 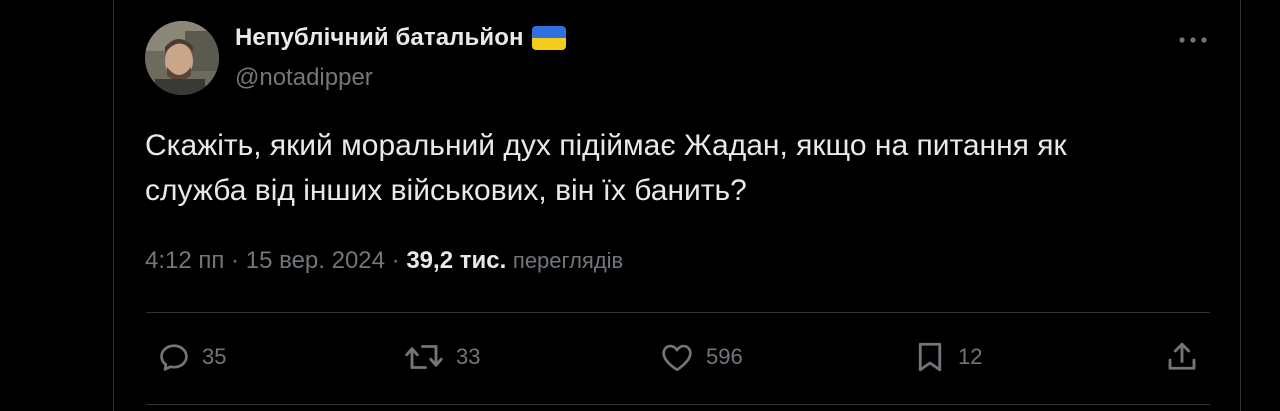 What do you see at coordinates (184, 260) in the screenshot?
I see `tweet-time: 4:12 пп` at bounding box center [184, 260].